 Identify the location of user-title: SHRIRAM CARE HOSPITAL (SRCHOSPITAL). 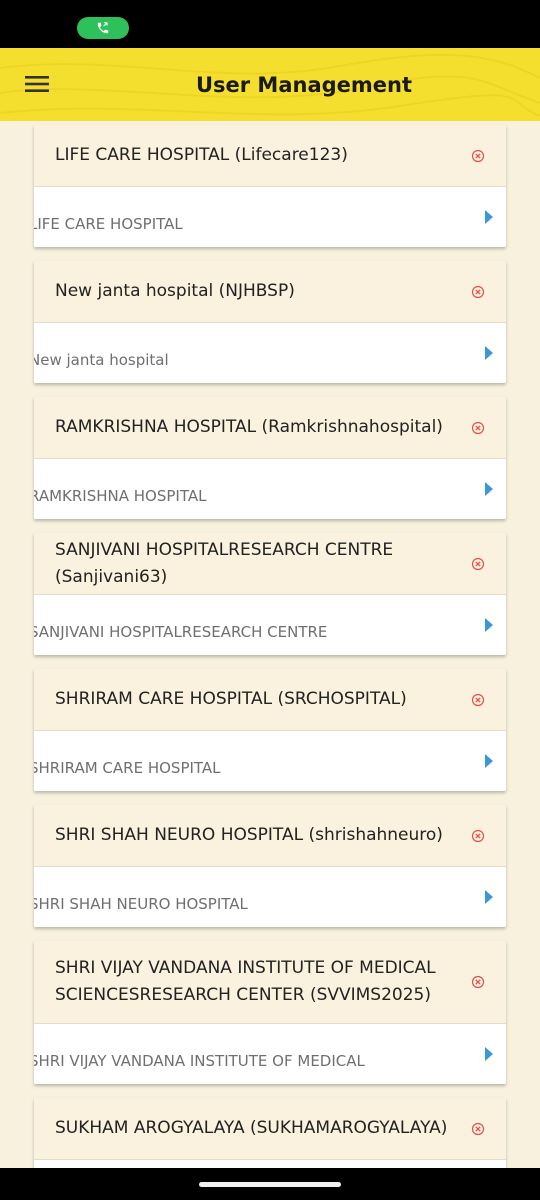
(231, 699).